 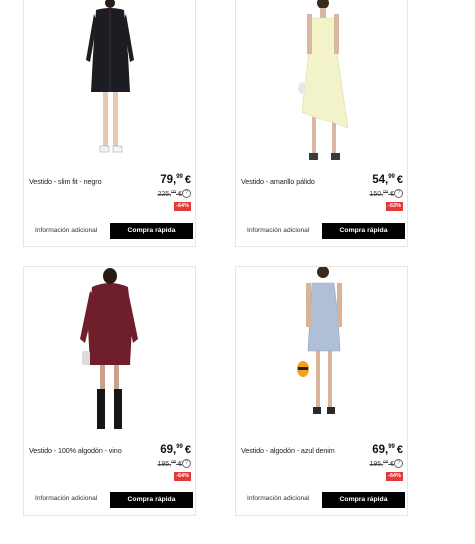 What do you see at coordinates (75, 450) in the screenshot?
I see `product-name: Vestido - 100% algodón - vino` at bounding box center [75, 450].